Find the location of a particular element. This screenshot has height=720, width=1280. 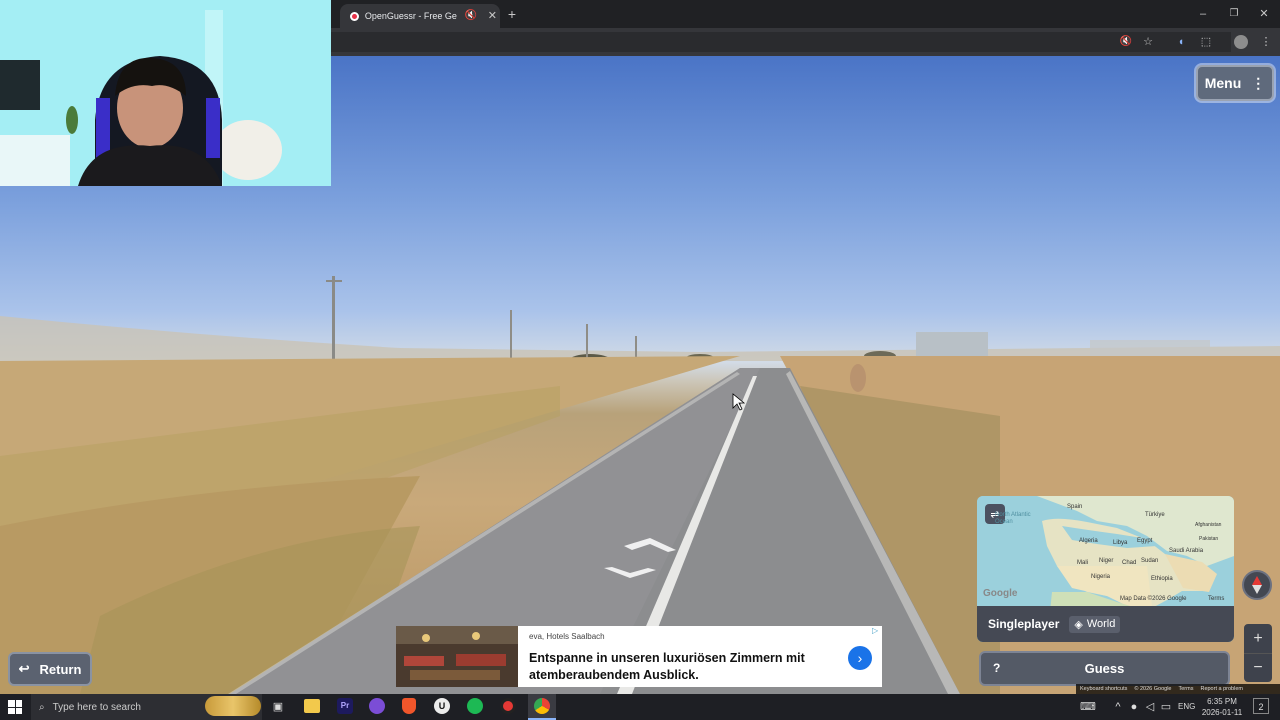

return-label: Return is located at coordinates (60, 669).